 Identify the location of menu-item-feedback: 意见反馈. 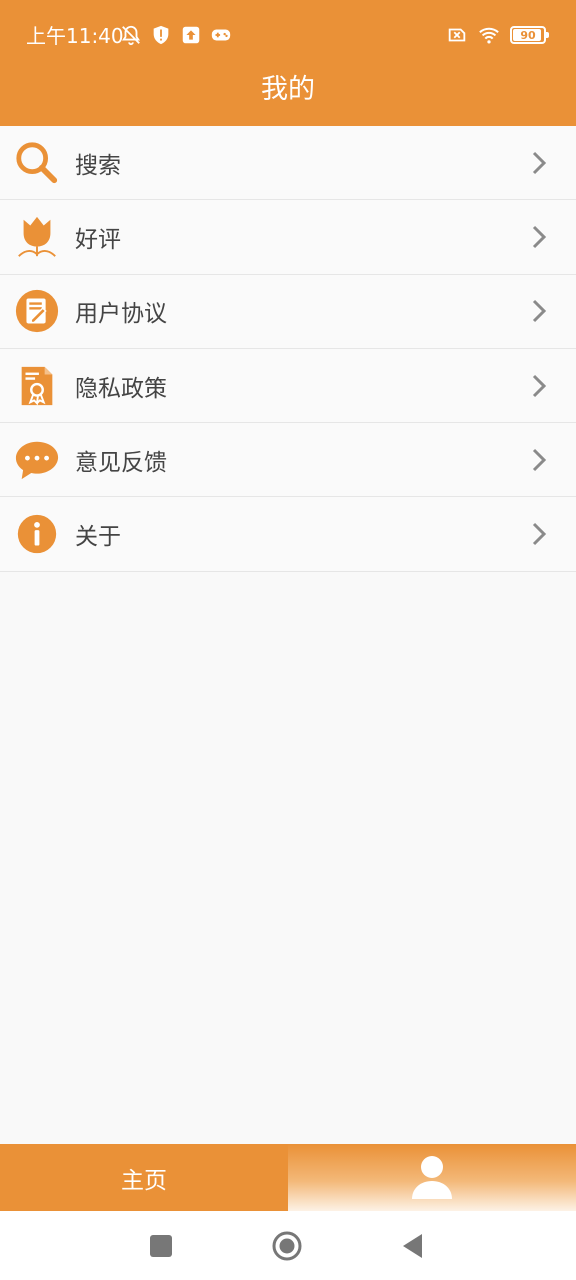
(288, 460).